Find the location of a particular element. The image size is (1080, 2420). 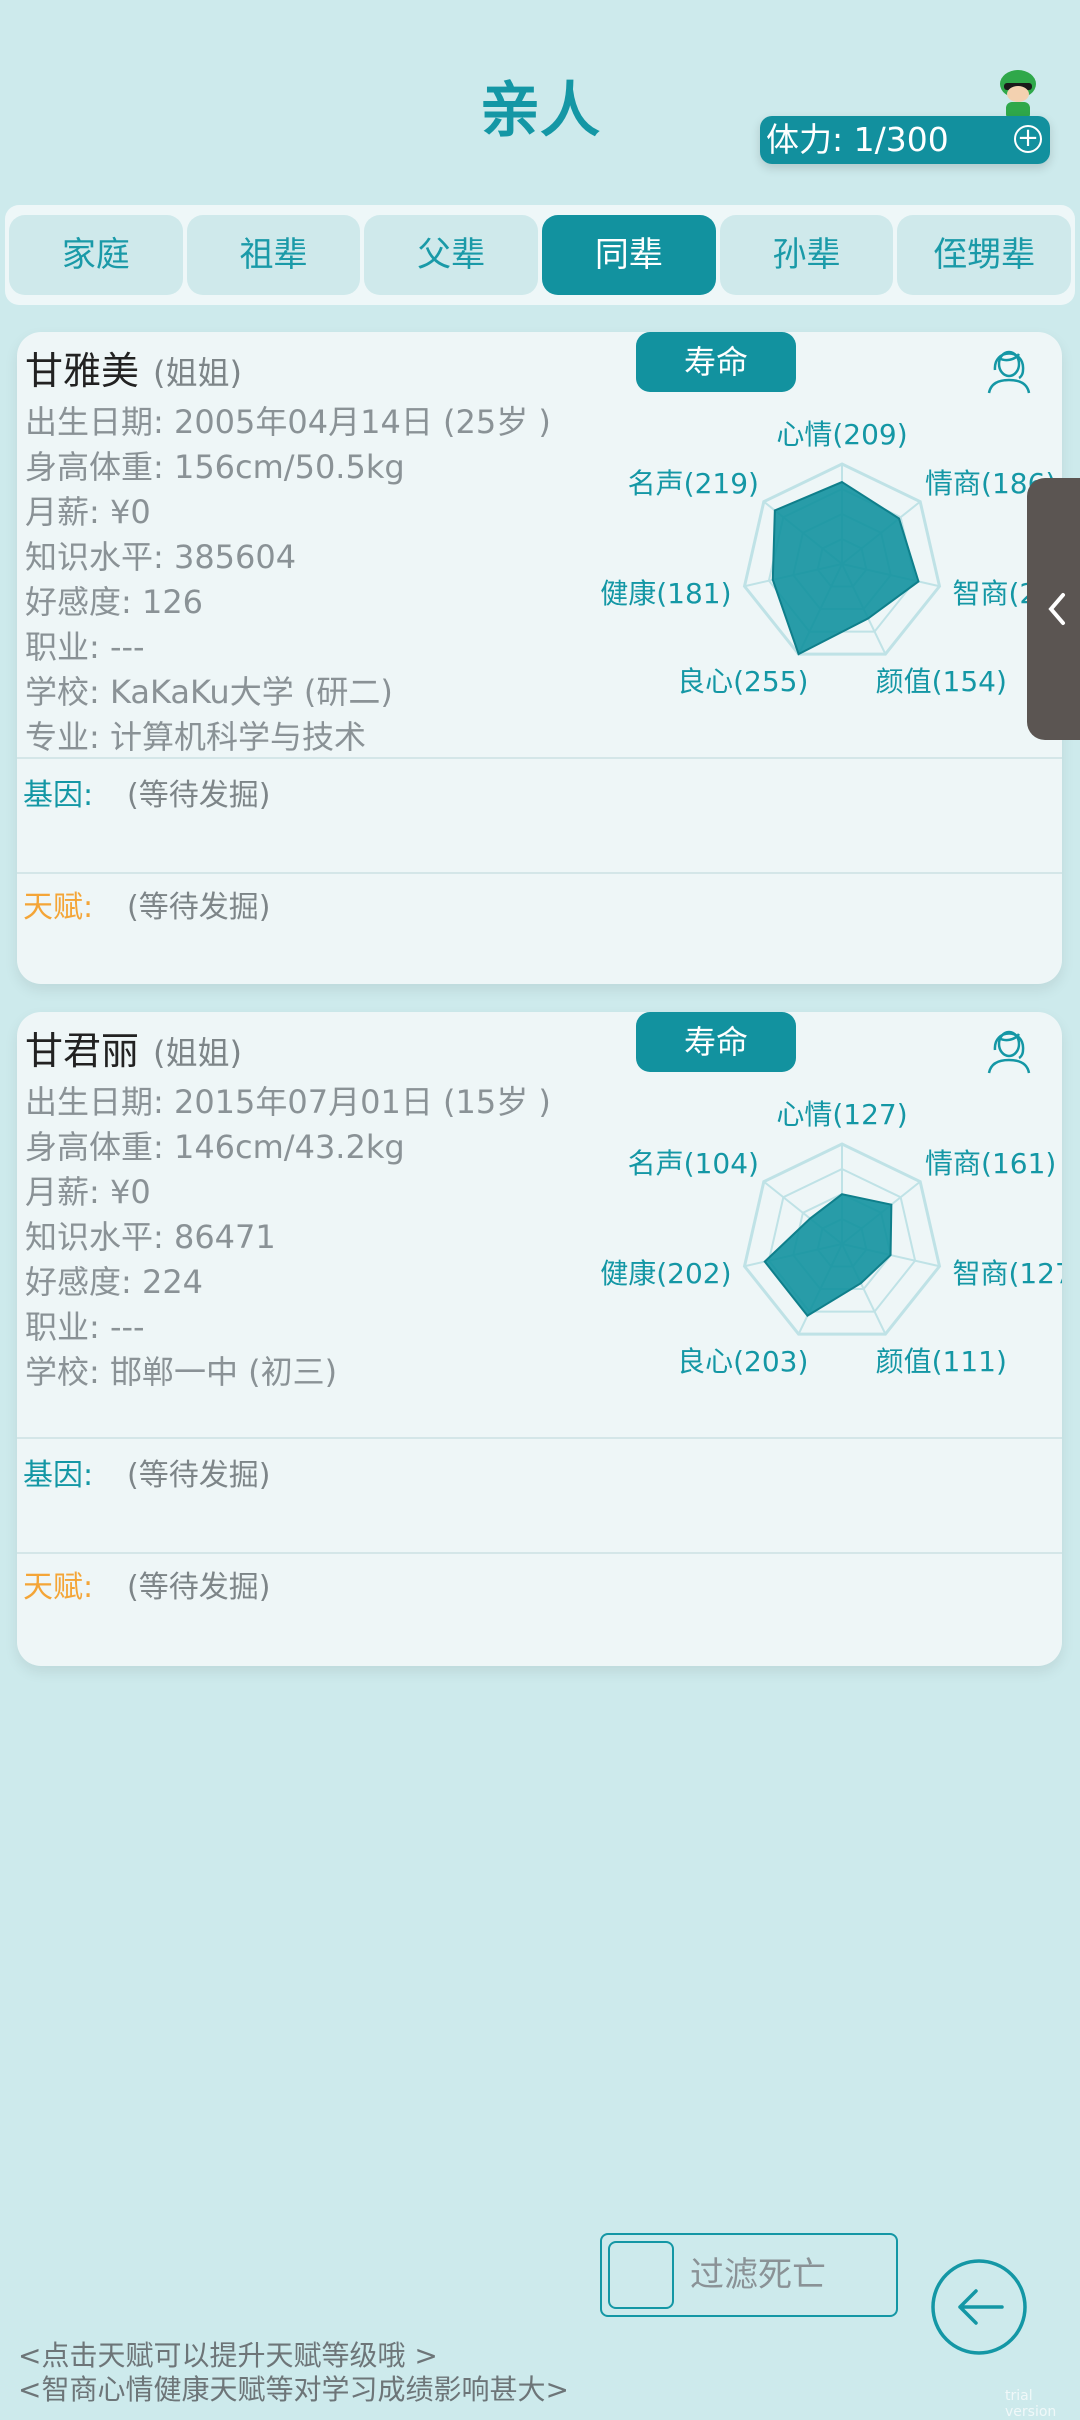

relative-name: 甘君丽 is located at coordinates (82, 1051).